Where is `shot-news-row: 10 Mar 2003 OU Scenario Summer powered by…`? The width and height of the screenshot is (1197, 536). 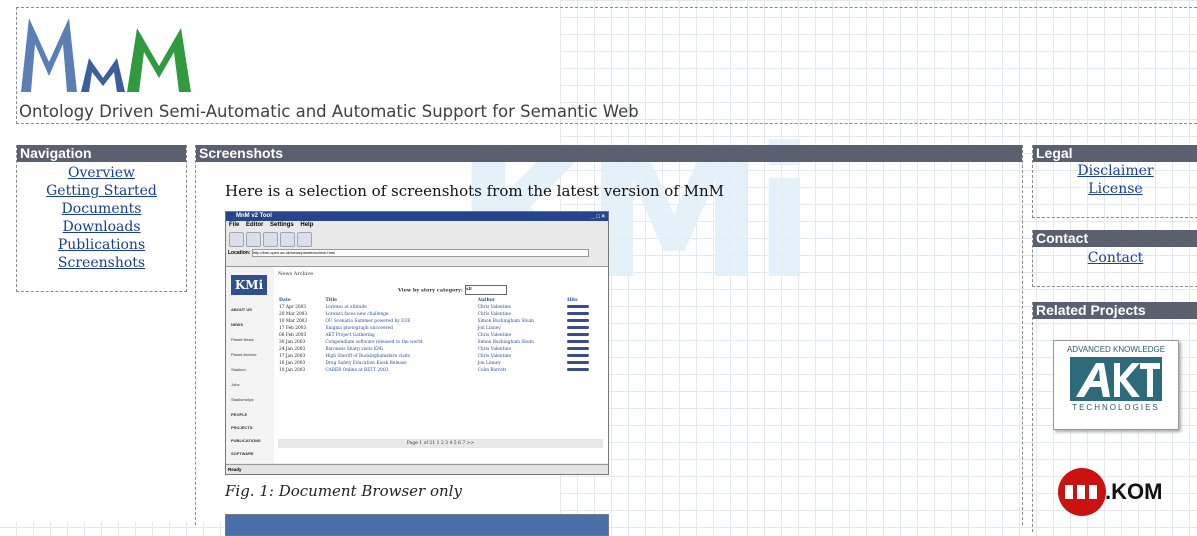
shot-news-row: 10 Mar 2003 OU Scenario Summer powered by… is located at coordinates (440, 321).